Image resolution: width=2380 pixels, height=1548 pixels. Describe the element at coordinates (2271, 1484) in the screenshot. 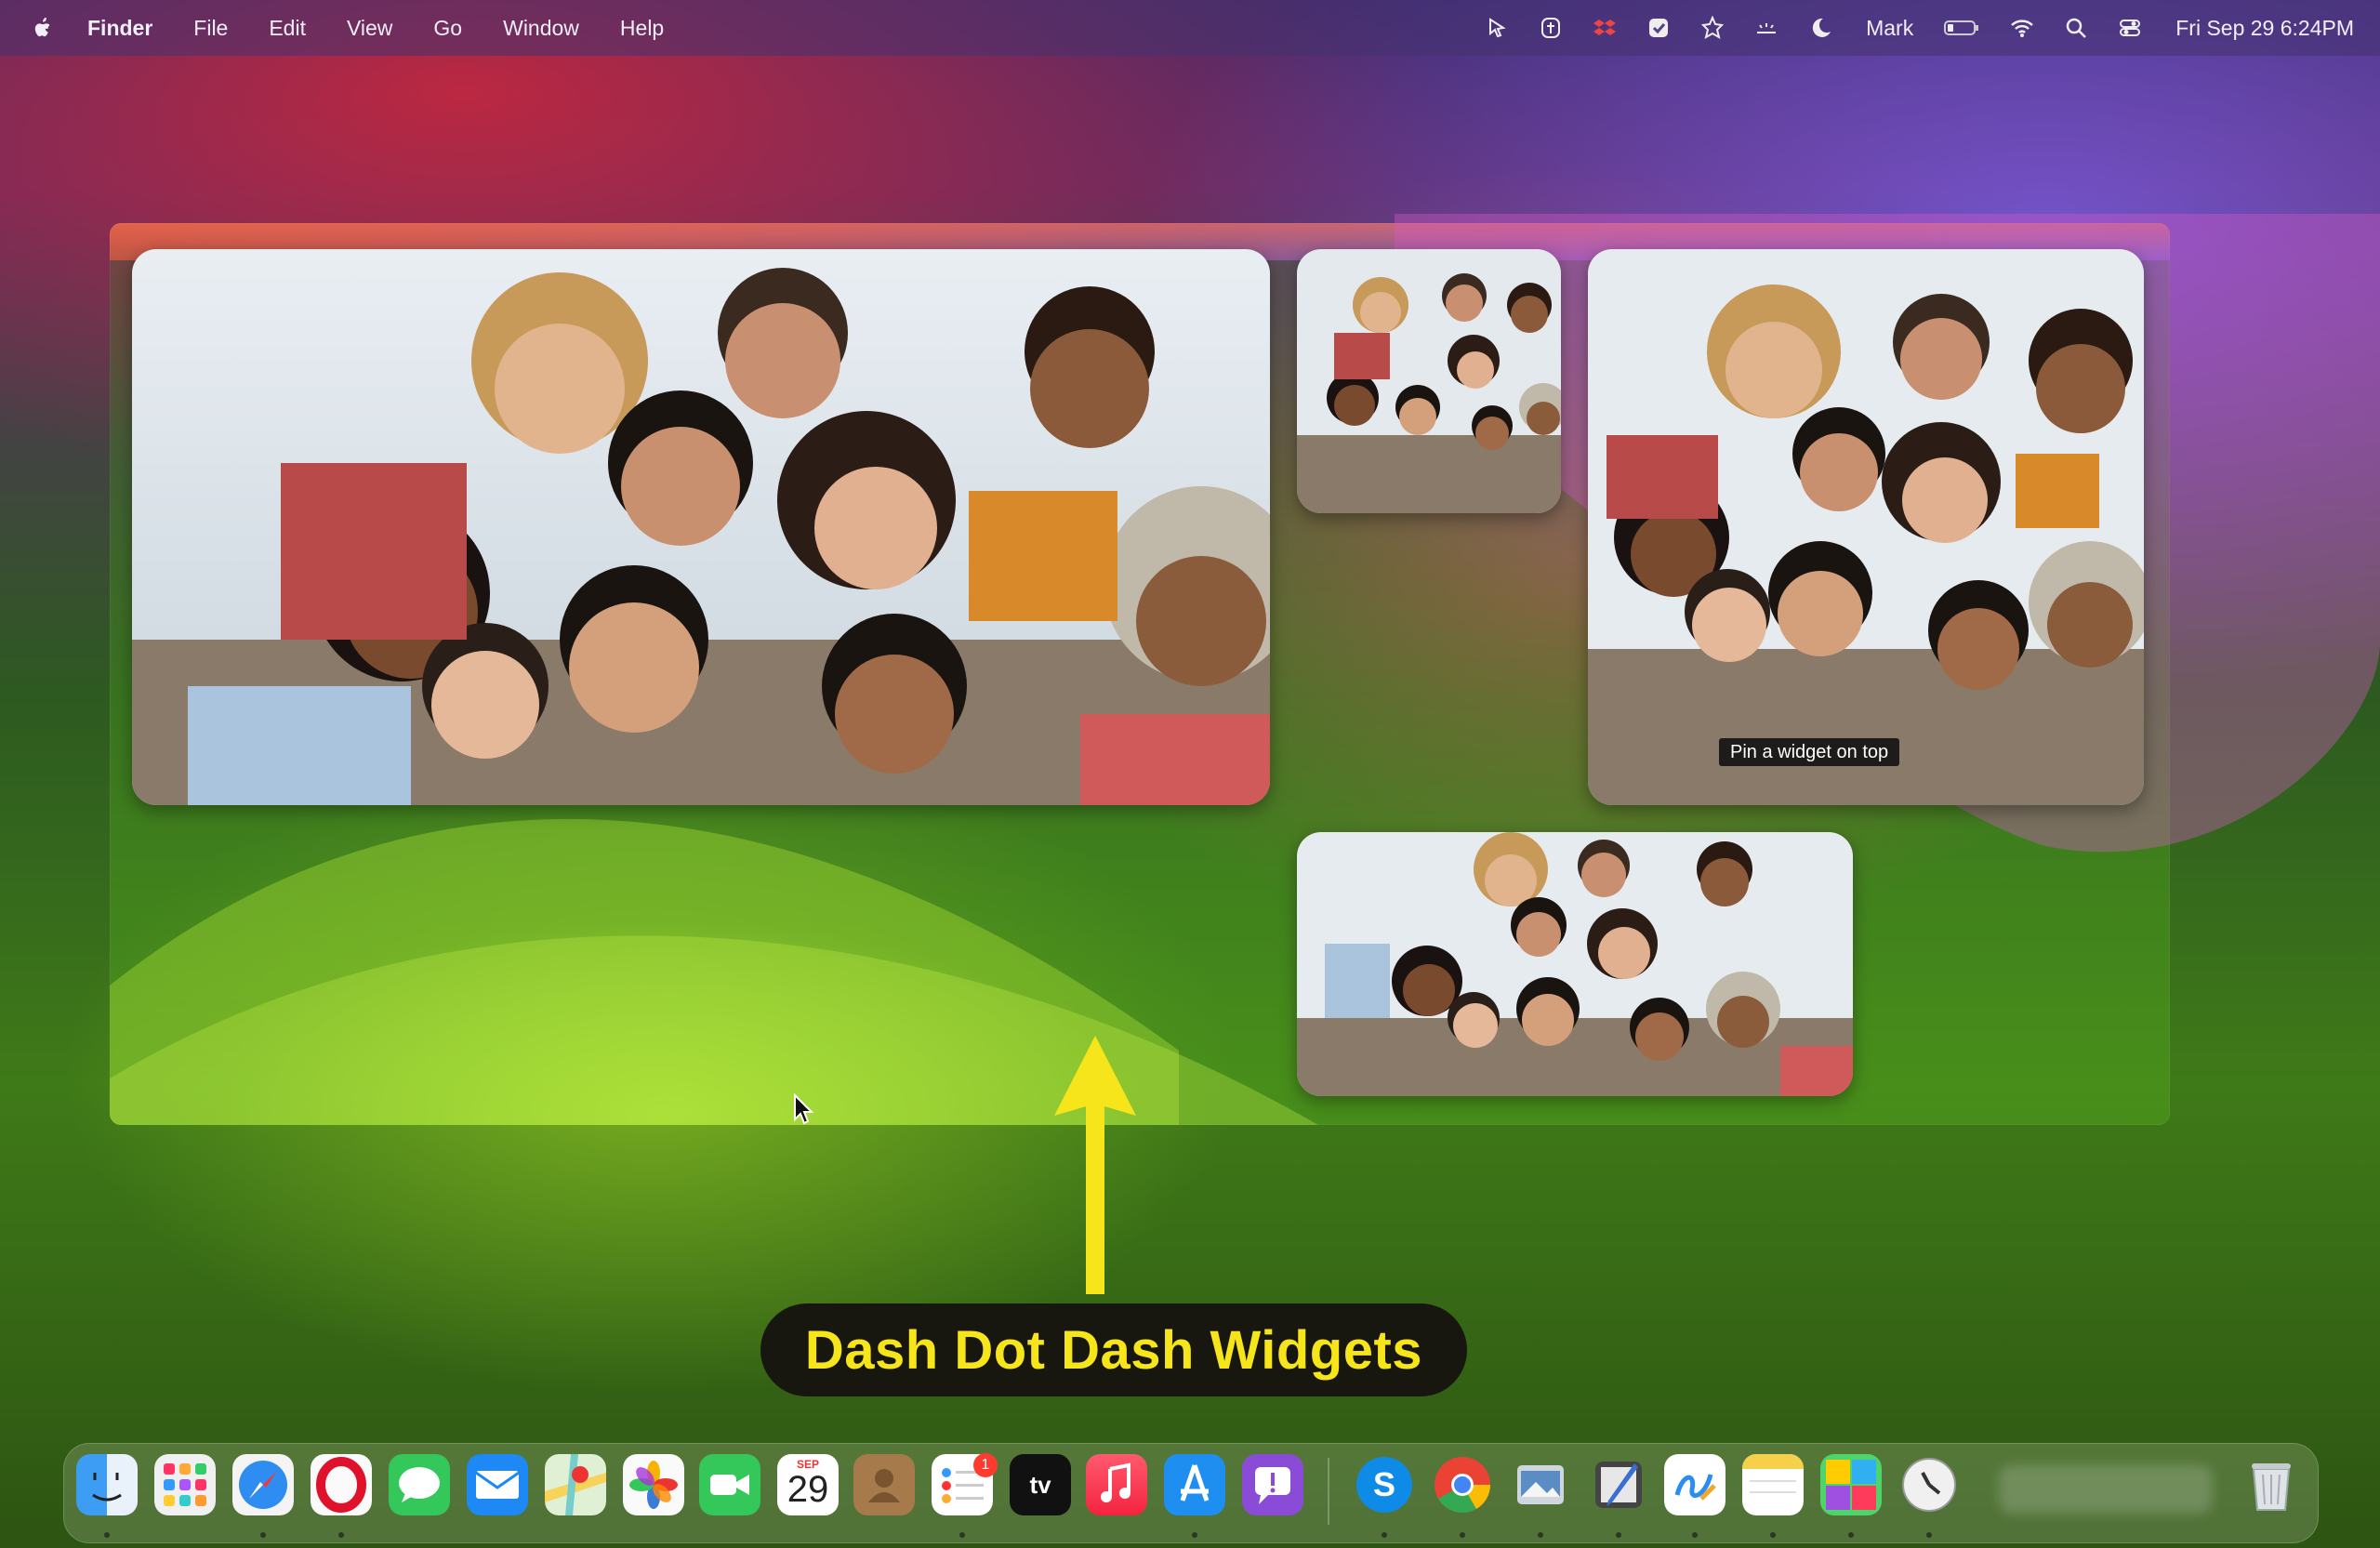

I see `trash-icon` at that location.